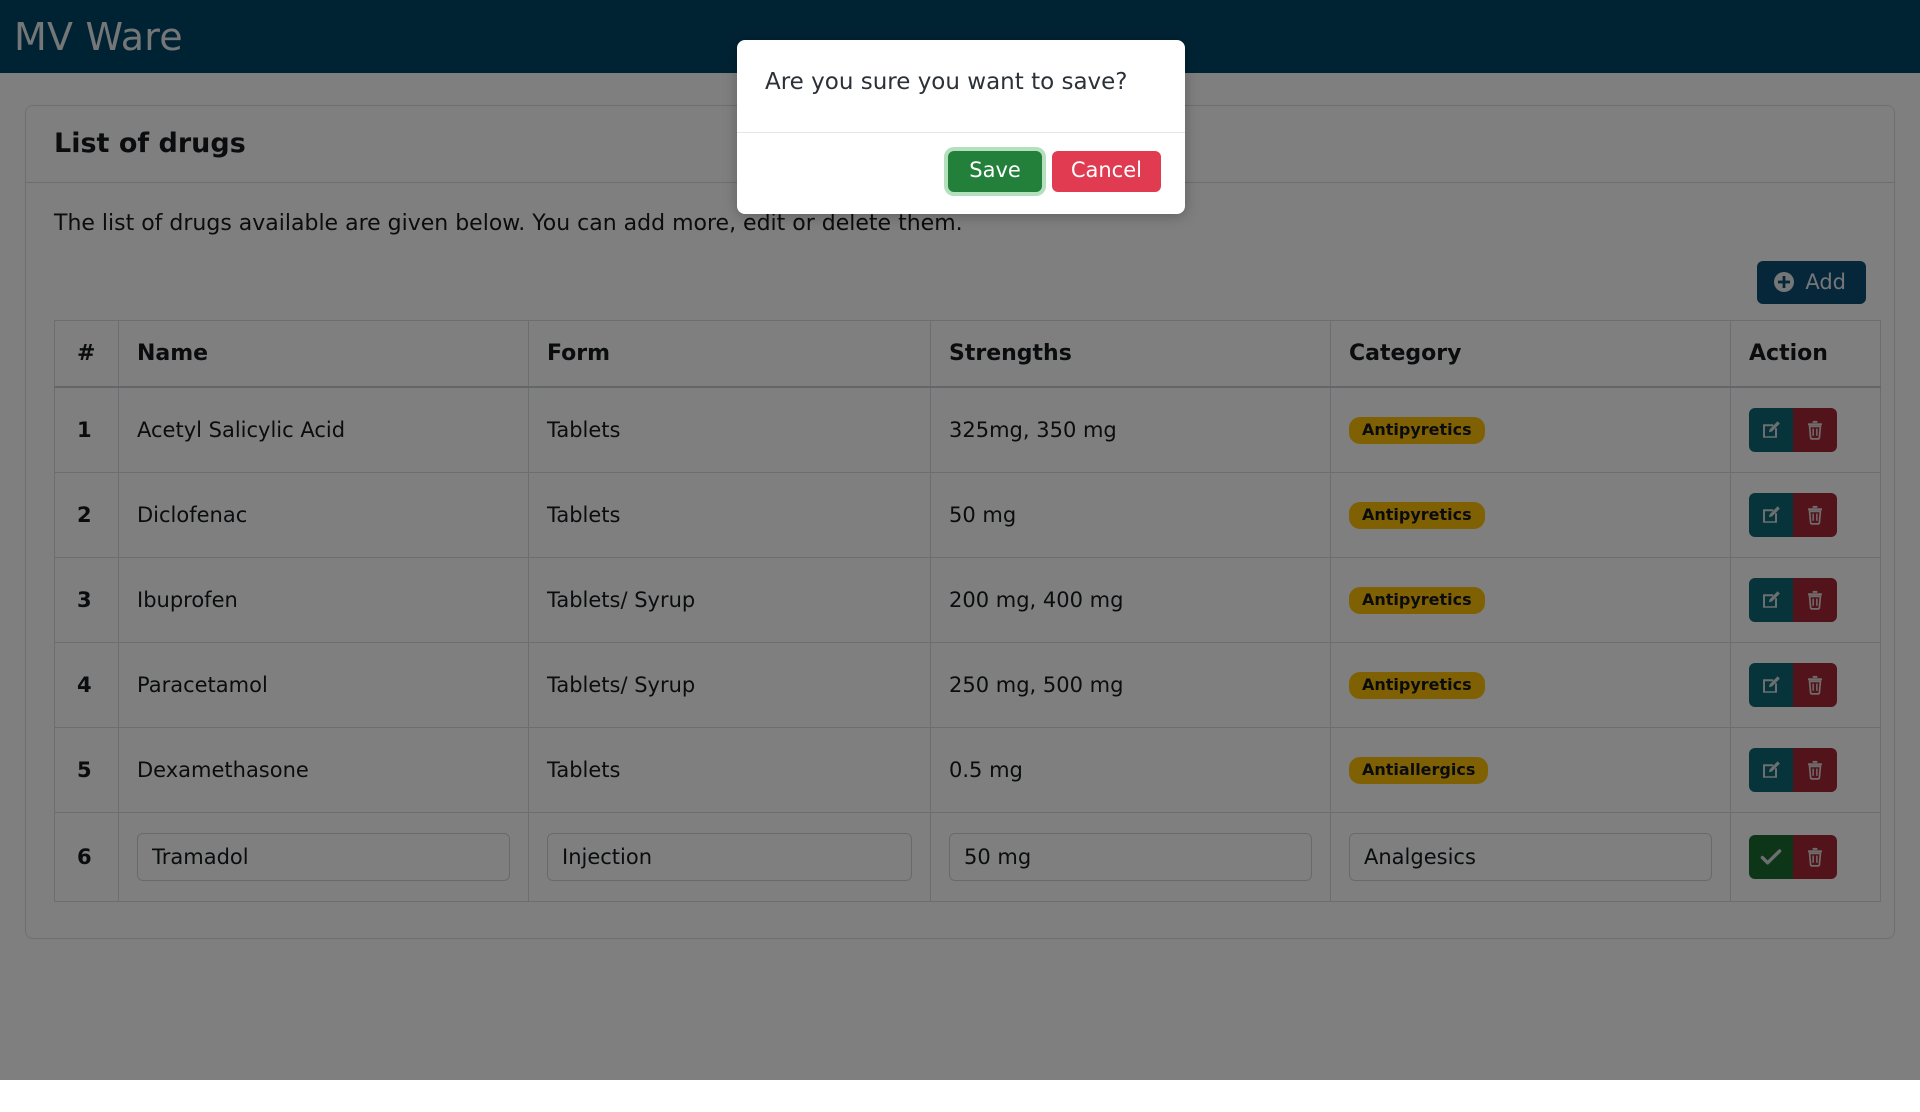 This screenshot has width=1920, height=1112. What do you see at coordinates (1106, 171) in the screenshot?
I see `cancel-button: Cancel` at bounding box center [1106, 171].